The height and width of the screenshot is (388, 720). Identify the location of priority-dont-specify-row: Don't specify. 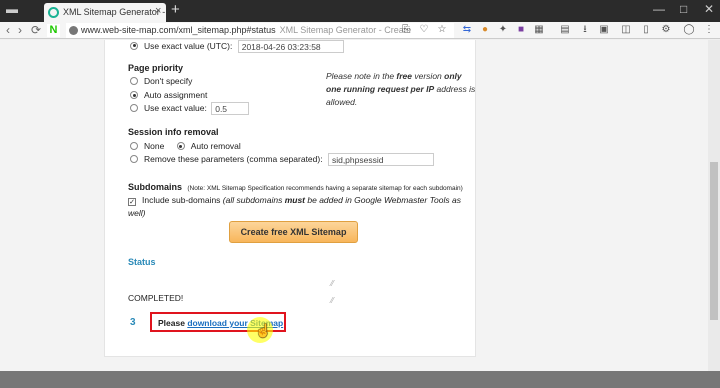
(161, 81).